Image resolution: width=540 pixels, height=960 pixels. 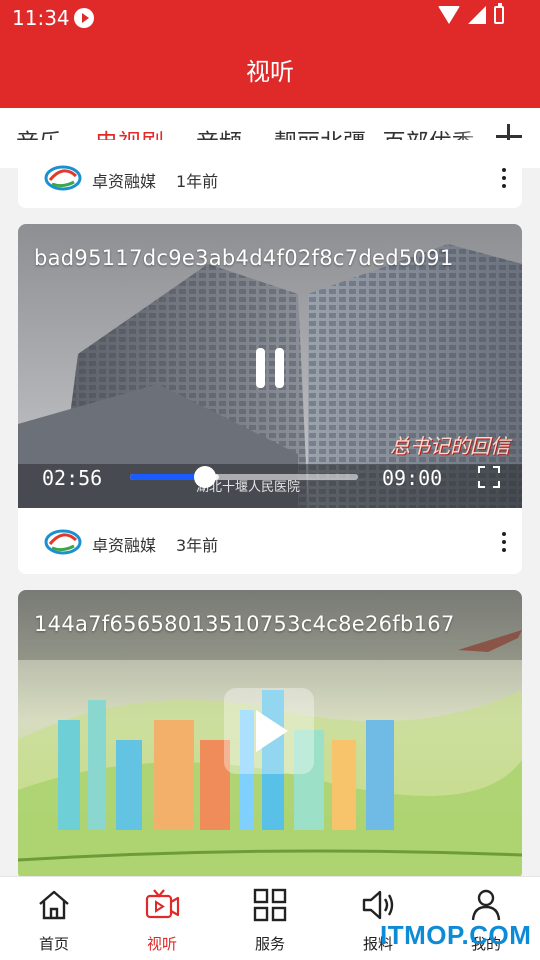 What do you see at coordinates (450, 446) in the screenshot?
I see `video-corner-logo: 总书记的回信` at bounding box center [450, 446].